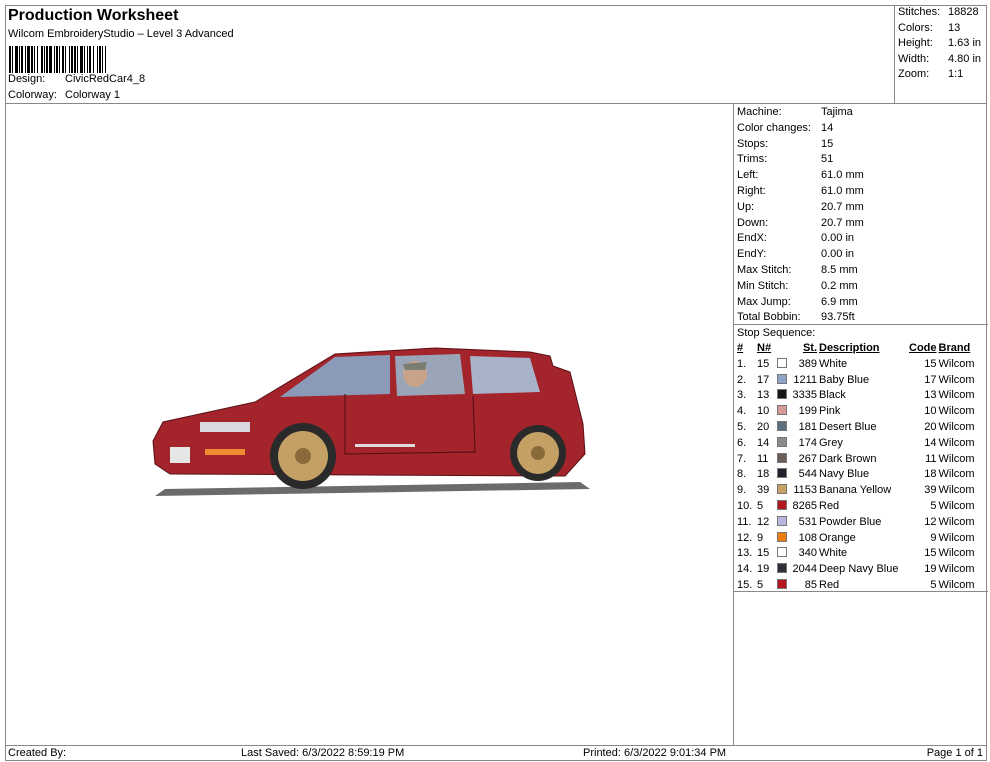 The image size is (990, 762). Describe the element at coordinates (805, 490) in the screenshot. I see `stitch-count: 1153` at that location.